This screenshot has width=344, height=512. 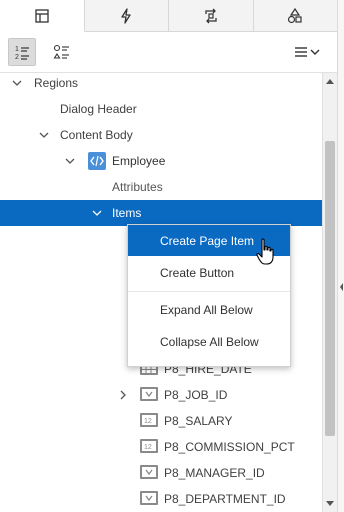 I want to click on tree-node-label: Items, so click(x=127, y=213).